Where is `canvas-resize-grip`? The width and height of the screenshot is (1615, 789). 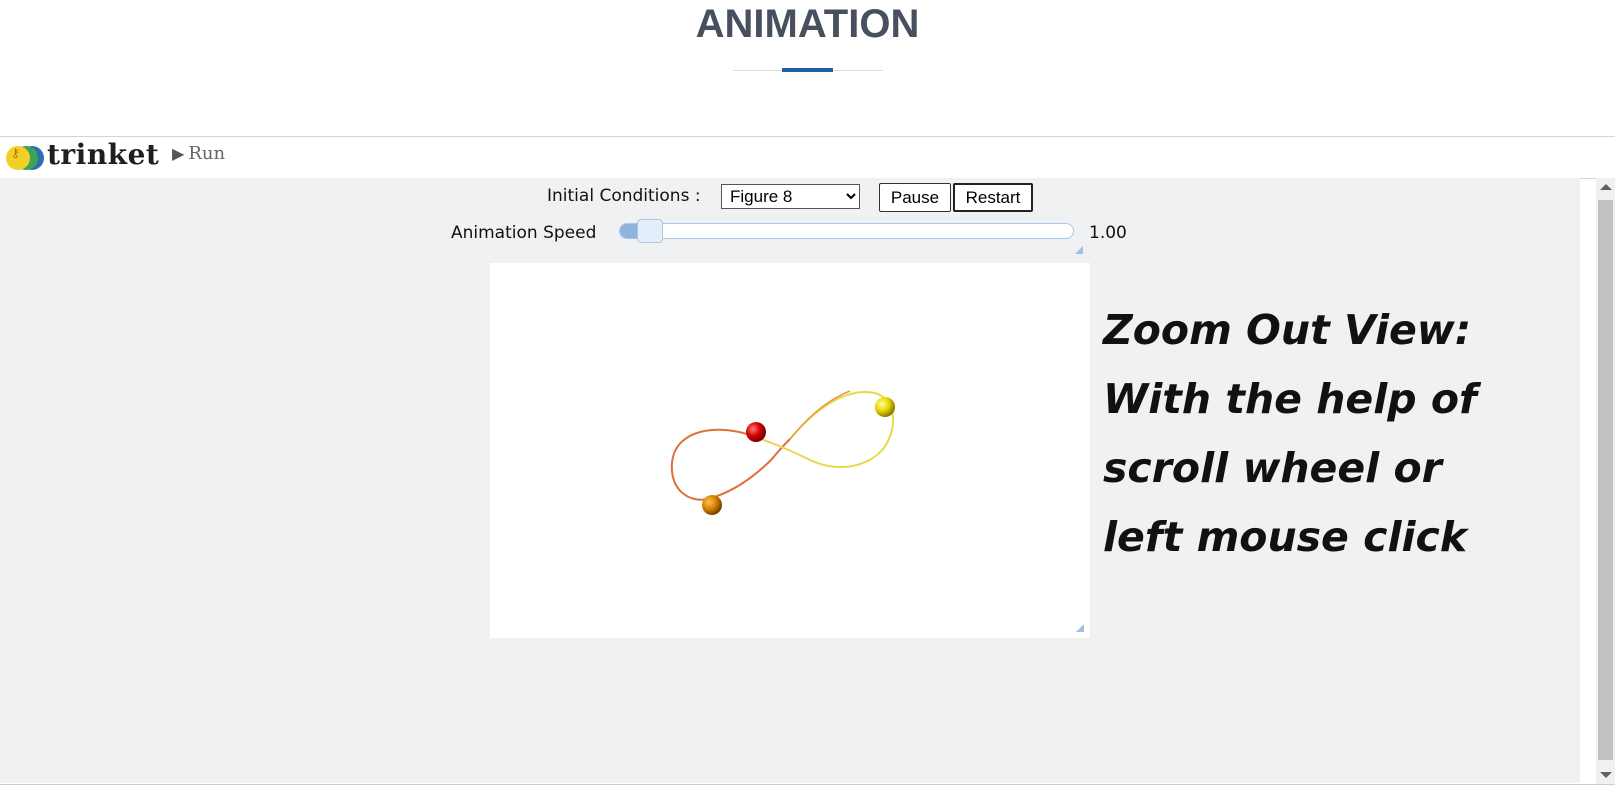
canvas-resize-grip is located at coordinates (1080, 628).